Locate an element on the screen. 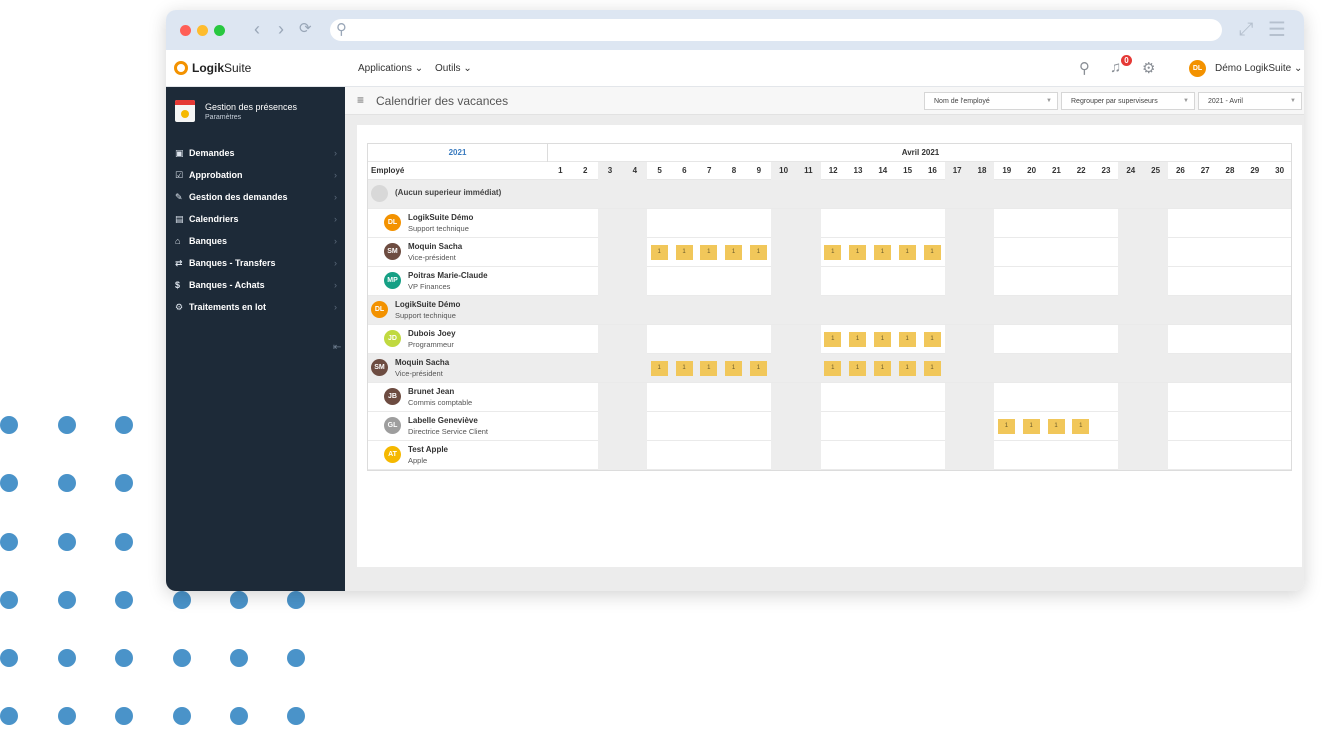 The image size is (1323, 735). sort-select: Nom de l'employé ▼ is located at coordinates (991, 101).